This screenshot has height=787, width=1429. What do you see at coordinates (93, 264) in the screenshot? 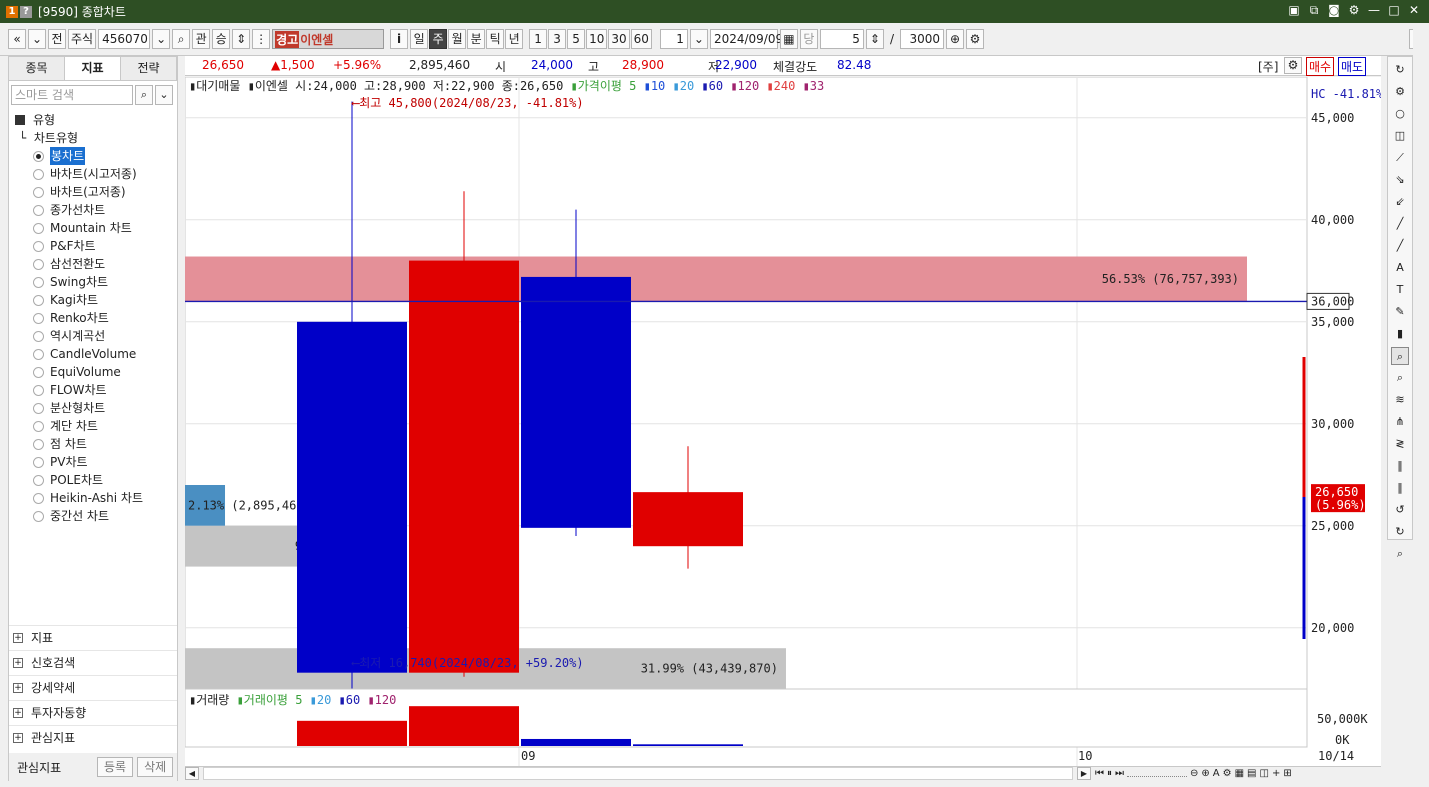
I see `chart-type-item: 삼선전환도` at bounding box center [93, 264].